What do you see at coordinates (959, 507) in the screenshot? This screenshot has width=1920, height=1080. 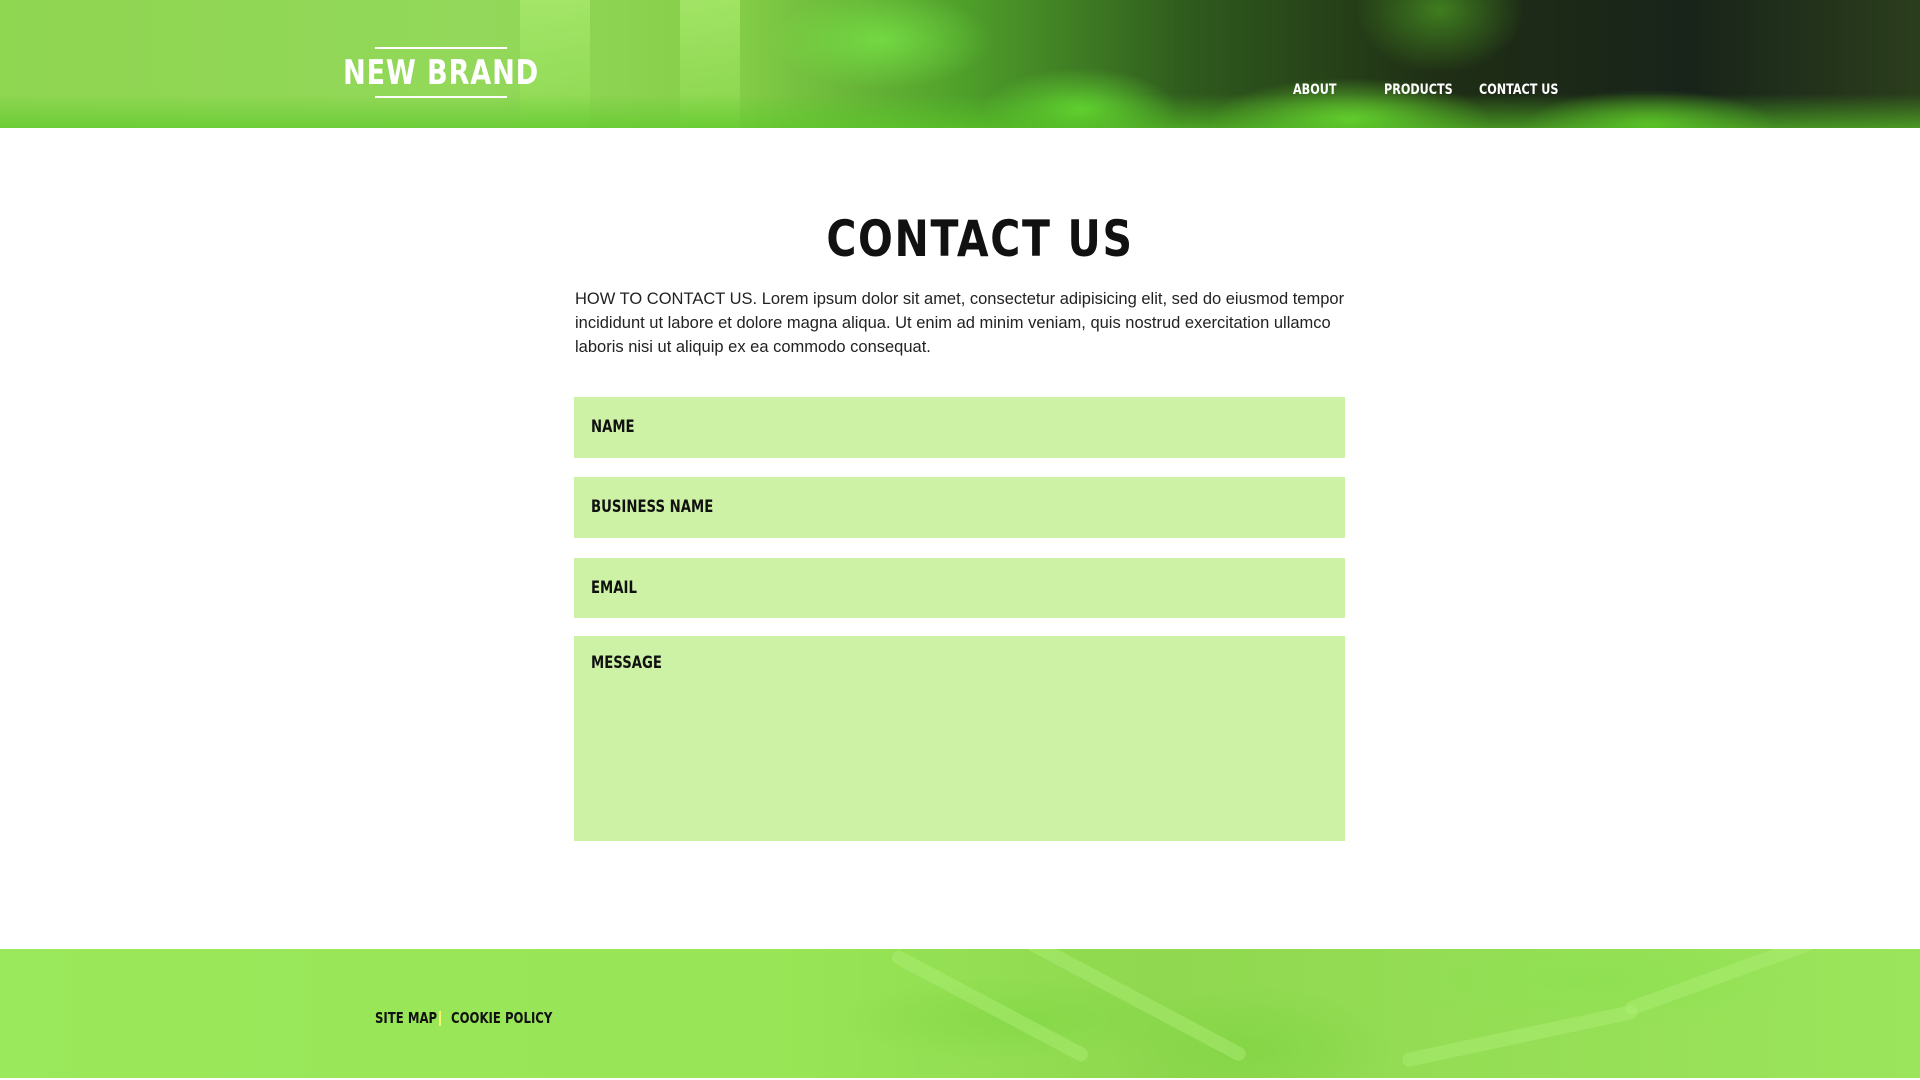 I see `business-name-field: BUSINESS NAME` at bounding box center [959, 507].